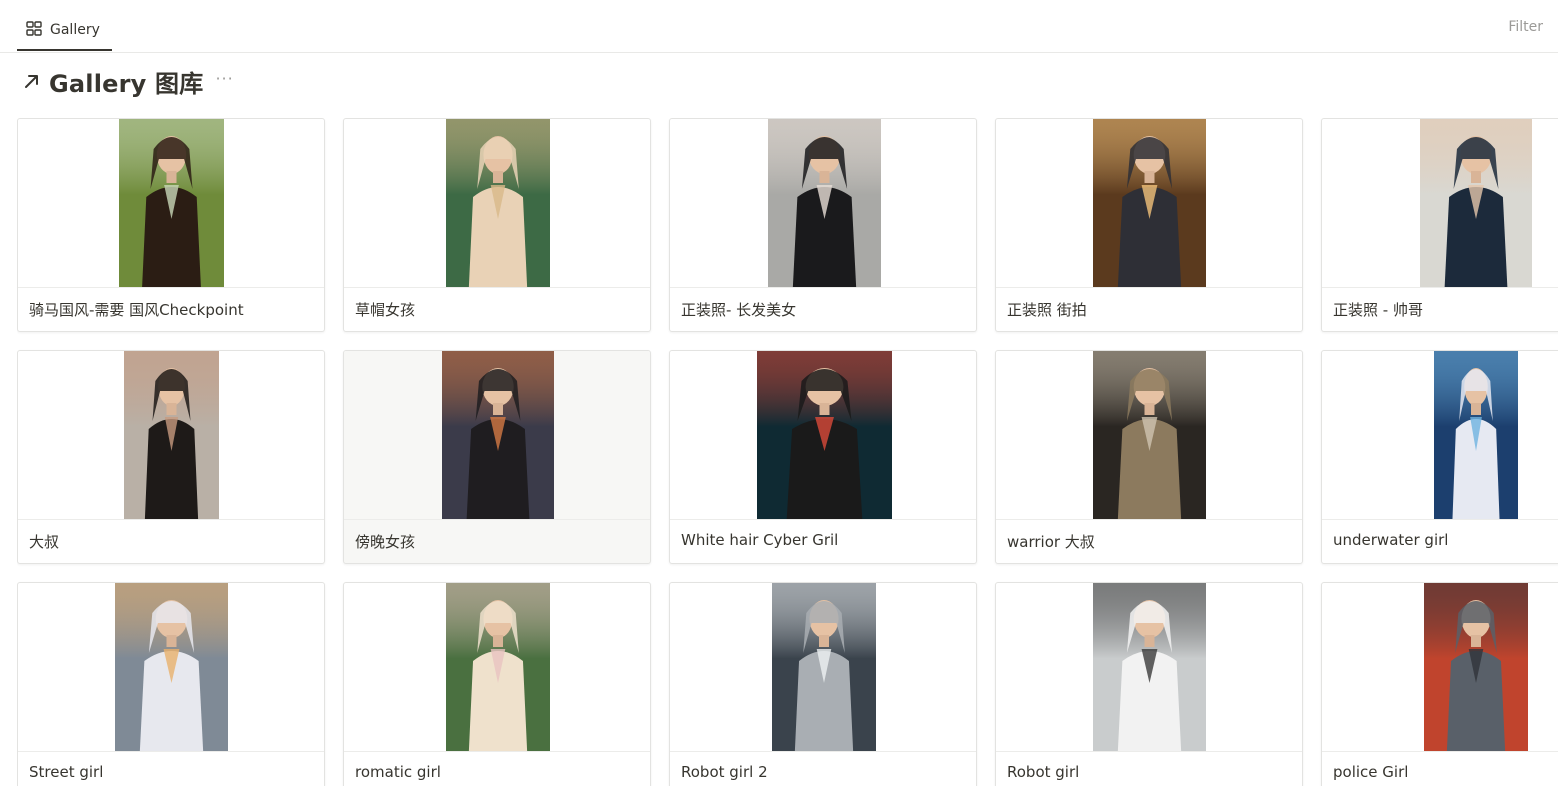  I want to click on card-title: underwater girl, so click(1391, 540).